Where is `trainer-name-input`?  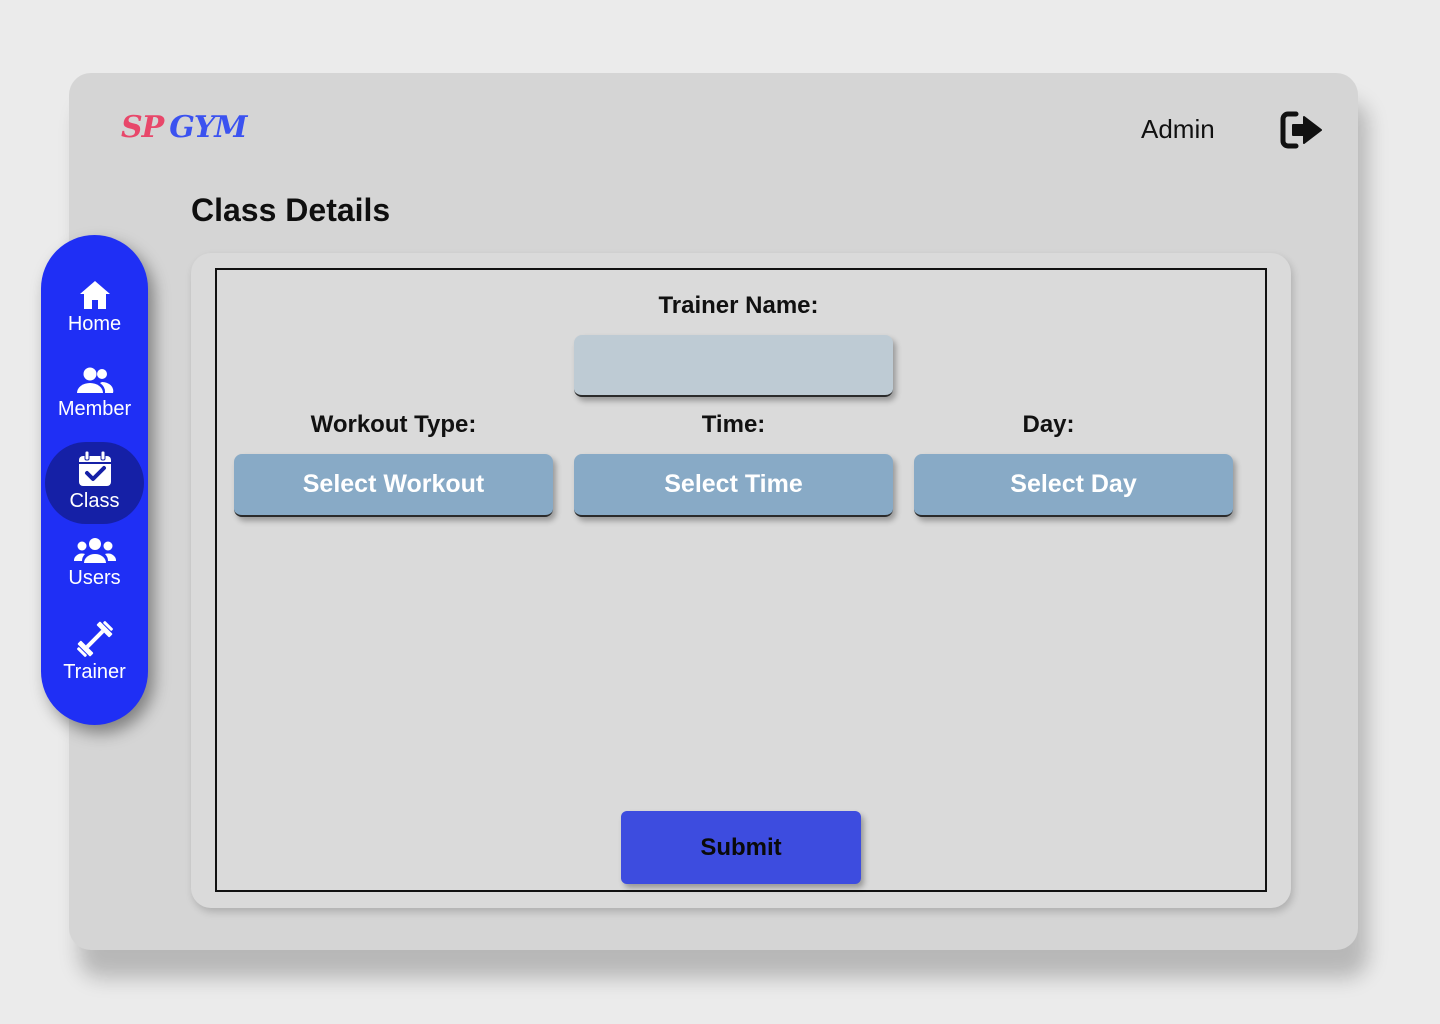
trainer-name-input is located at coordinates (733, 366).